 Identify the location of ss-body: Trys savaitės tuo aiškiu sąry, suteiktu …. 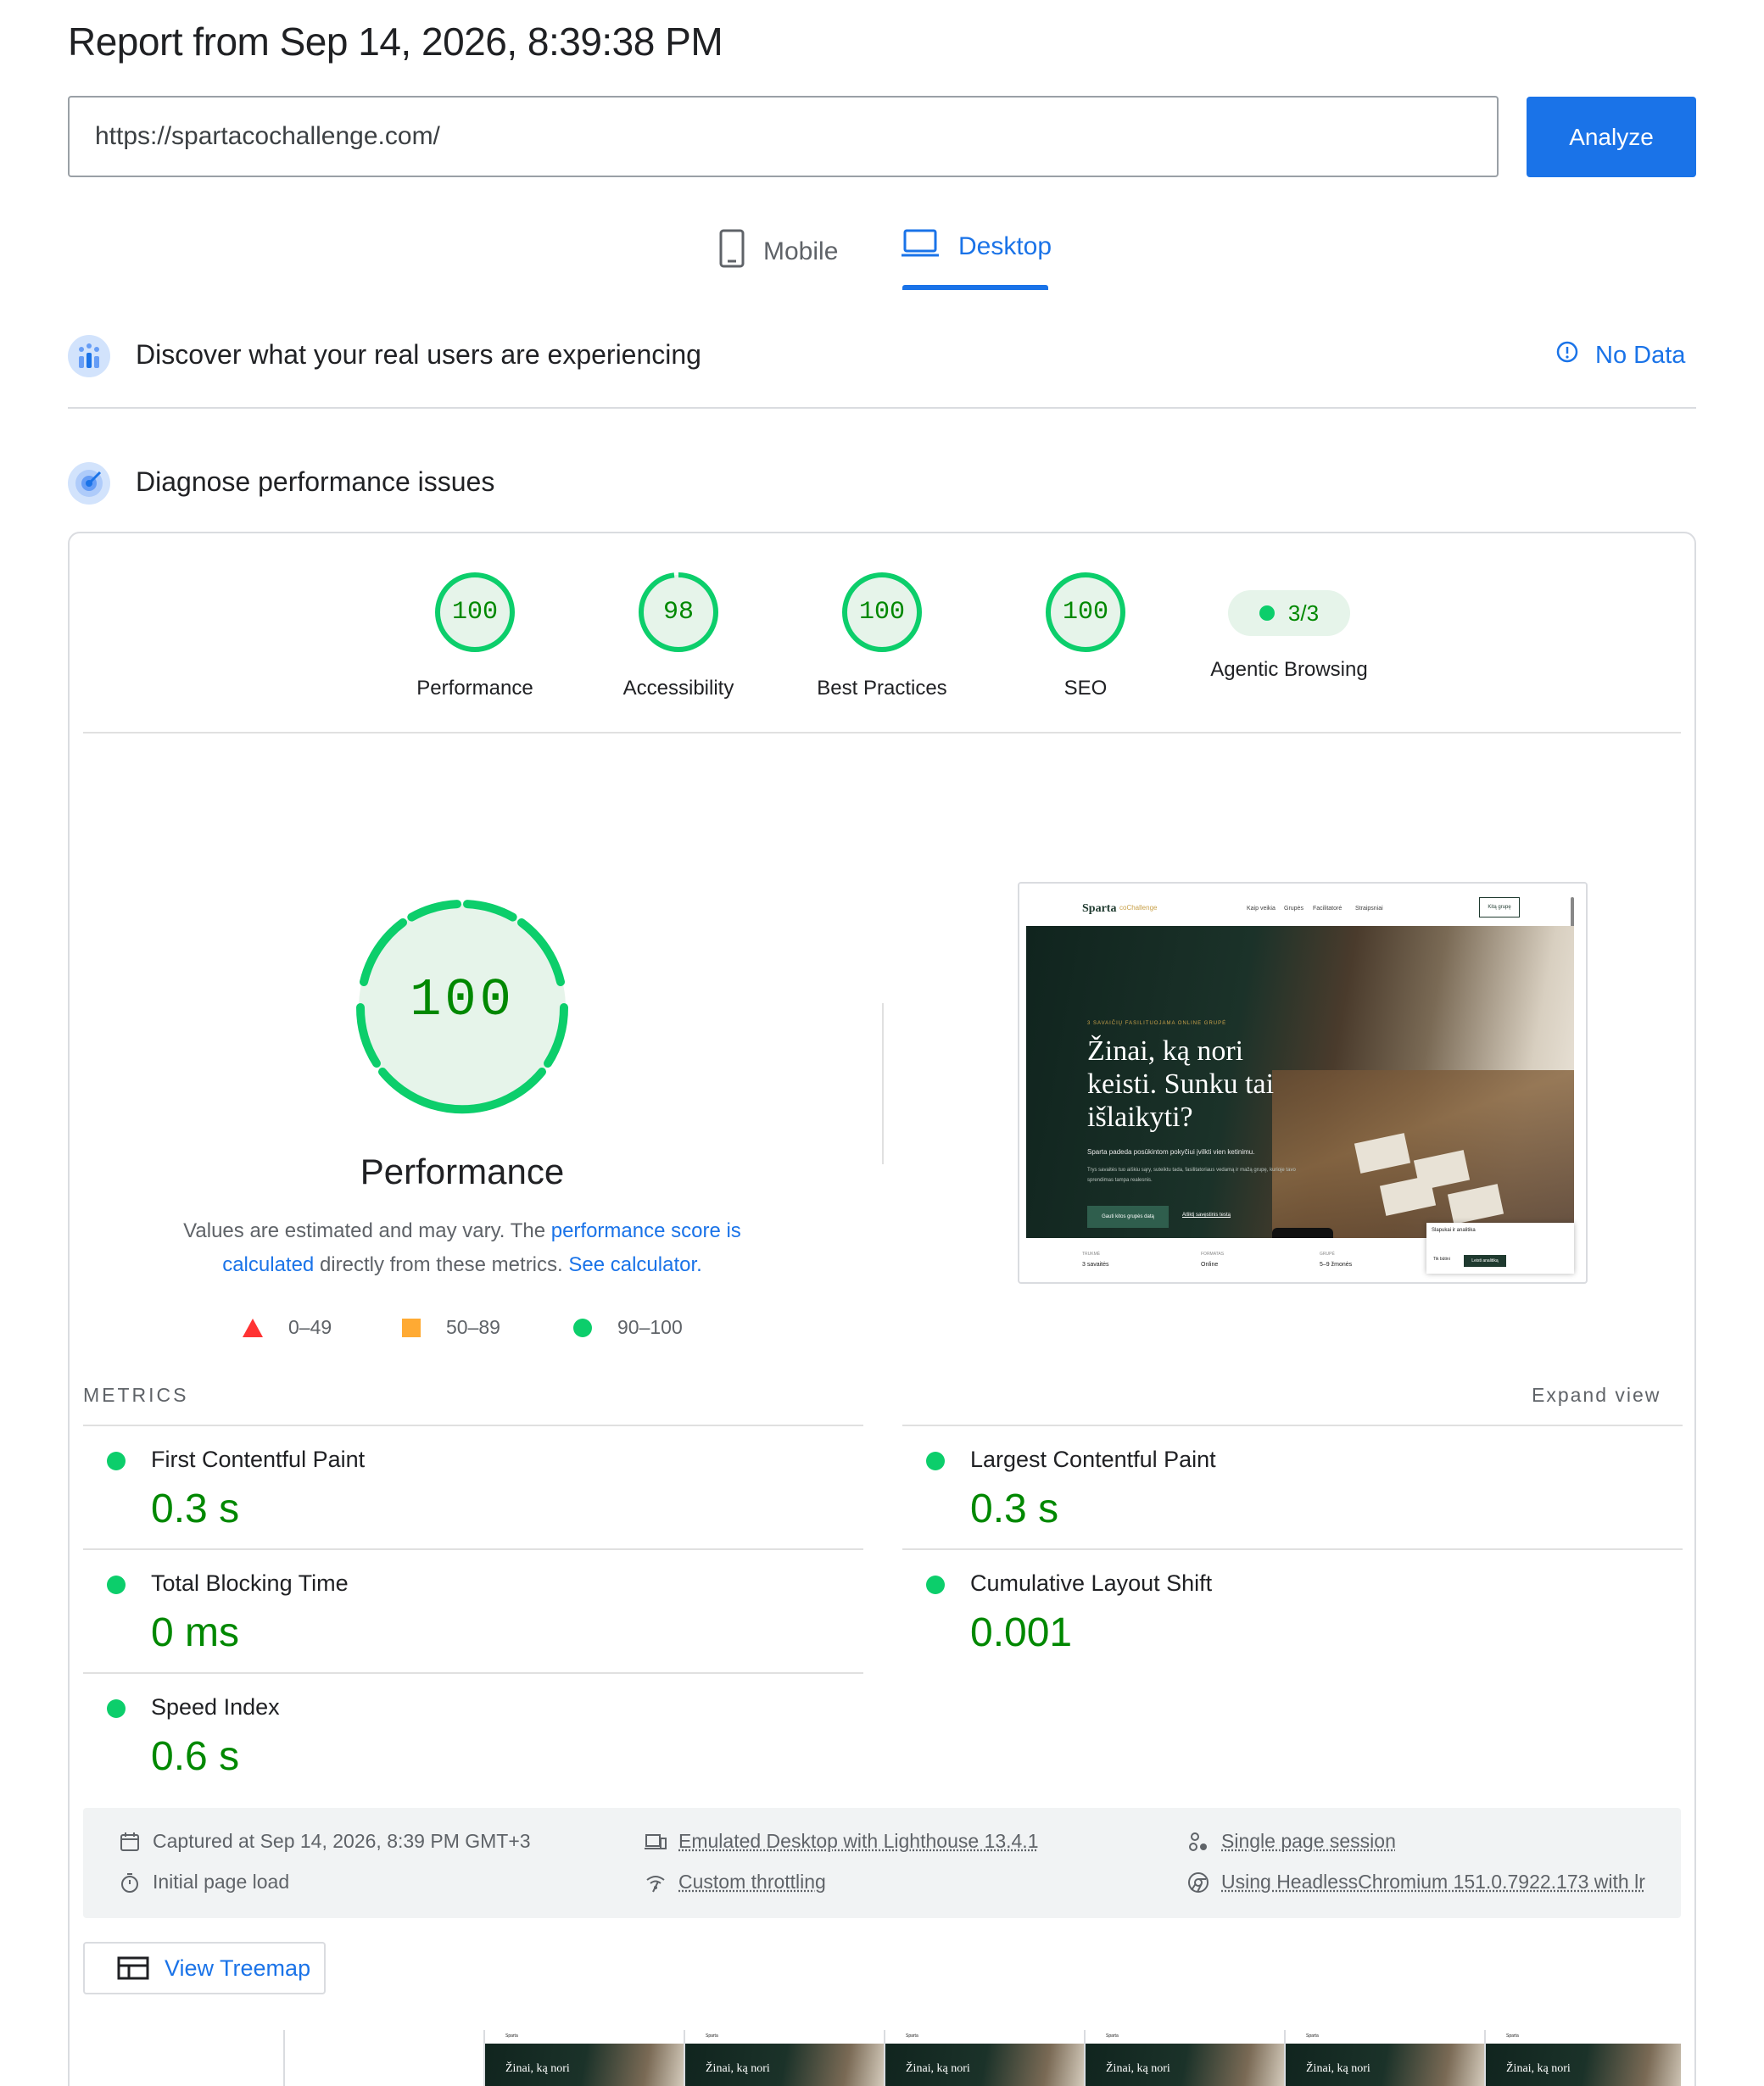
(1201, 1175).